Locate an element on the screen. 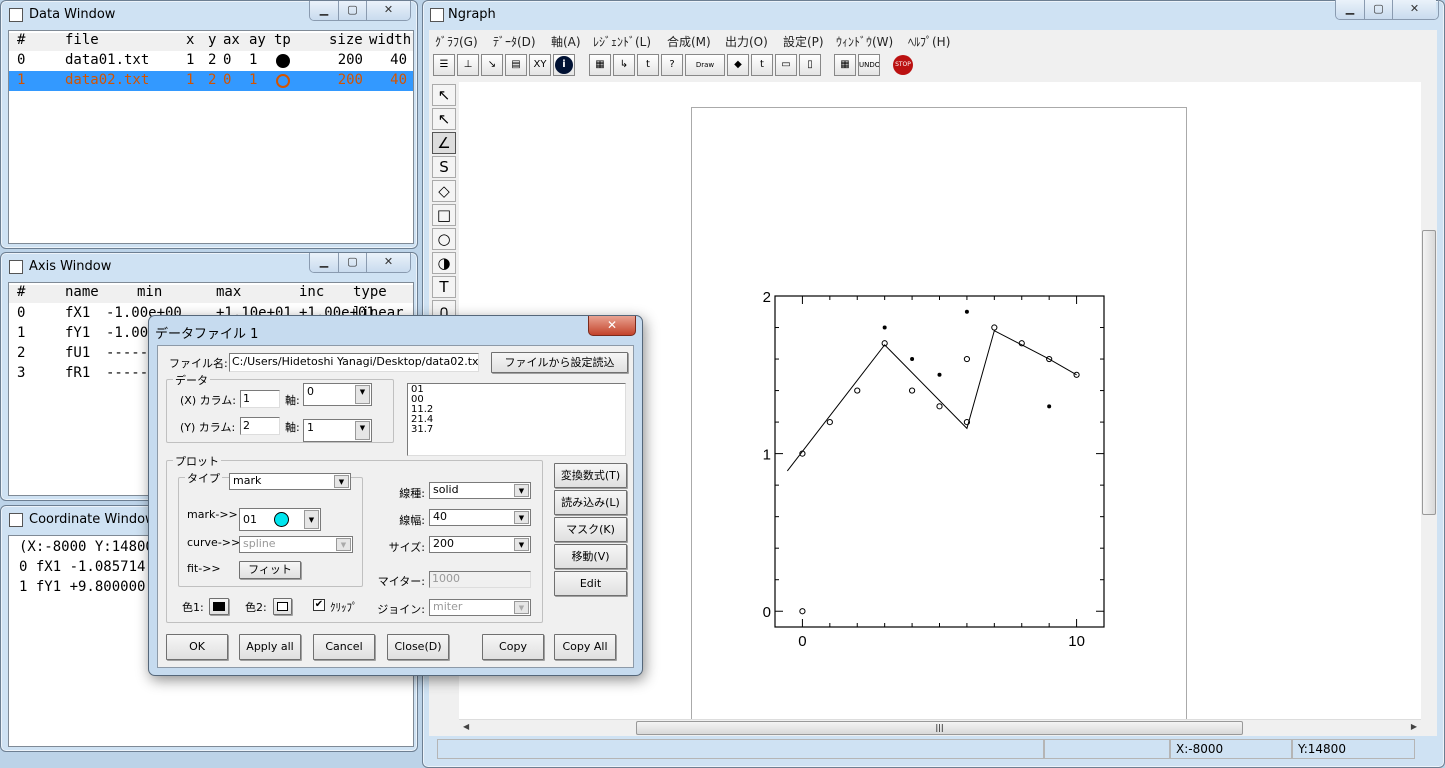 The height and width of the screenshot is (768, 1445). menu-item: ﾚｼﾞｪﾝﾄﾞ(L) is located at coordinates (622, 41).